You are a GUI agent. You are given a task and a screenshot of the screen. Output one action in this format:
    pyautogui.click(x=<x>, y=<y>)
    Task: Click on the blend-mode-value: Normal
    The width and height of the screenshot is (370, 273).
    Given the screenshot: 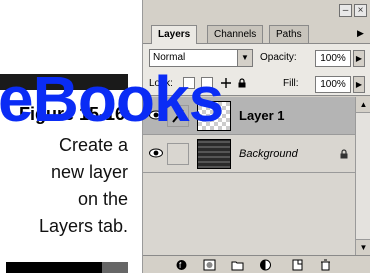 What is the action you would take?
    pyautogui.click(x=169, y=57)
    